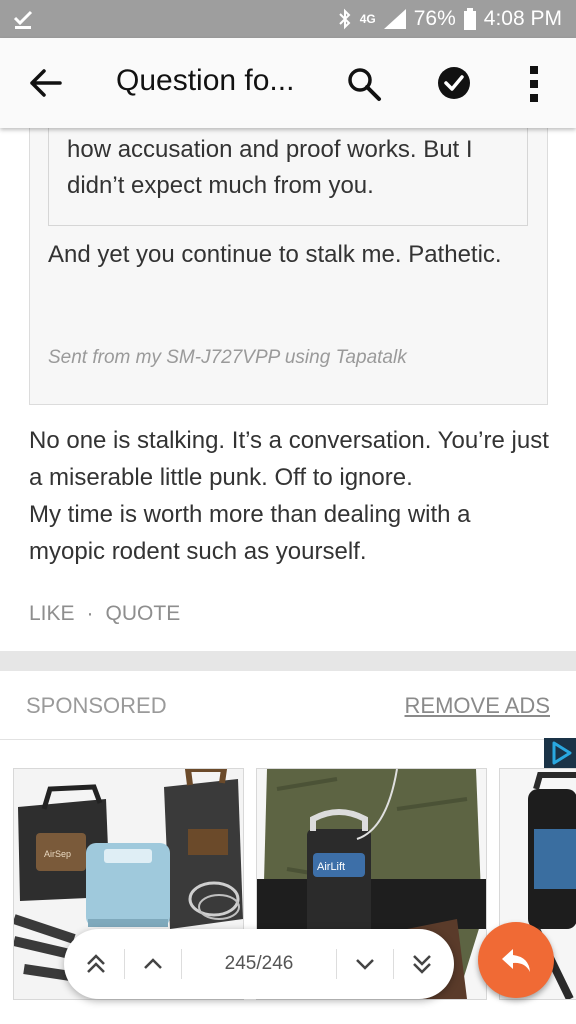  I want to click on chevron-down-icon, so click(365, 964).